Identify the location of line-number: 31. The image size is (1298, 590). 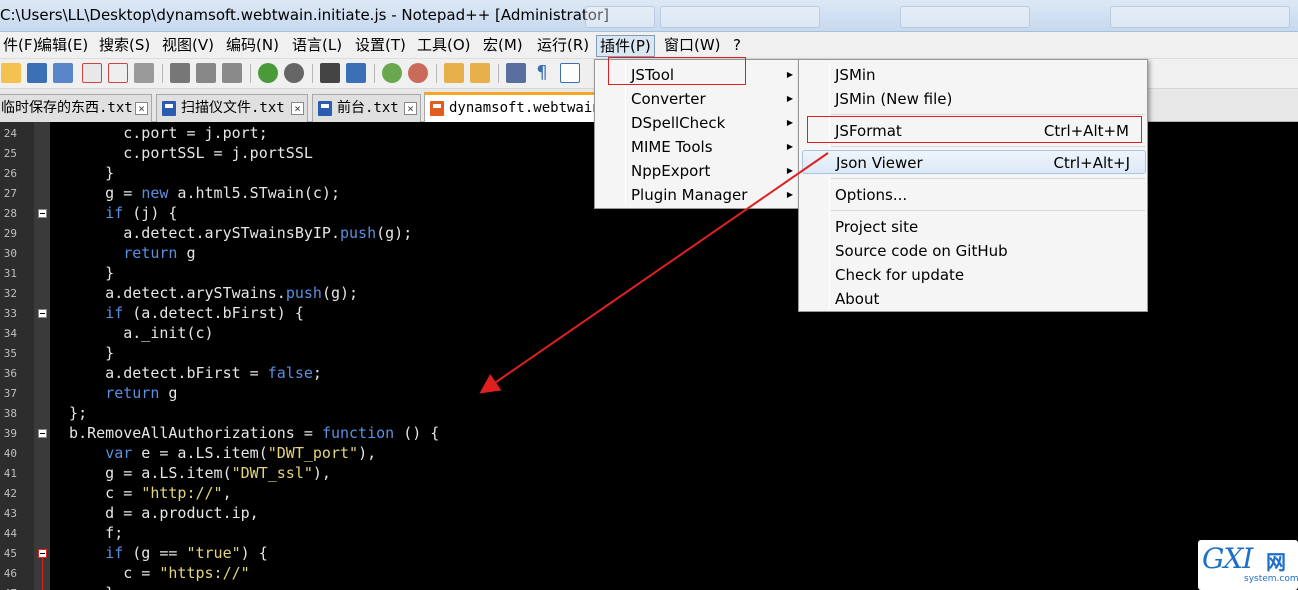
(10, 273).